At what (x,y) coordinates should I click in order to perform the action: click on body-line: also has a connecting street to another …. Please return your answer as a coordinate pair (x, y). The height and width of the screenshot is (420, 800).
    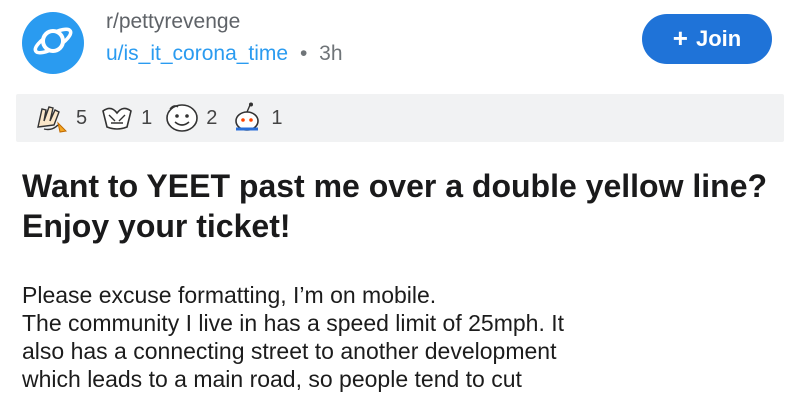
    Looking at the image, I should click on (289, 351).